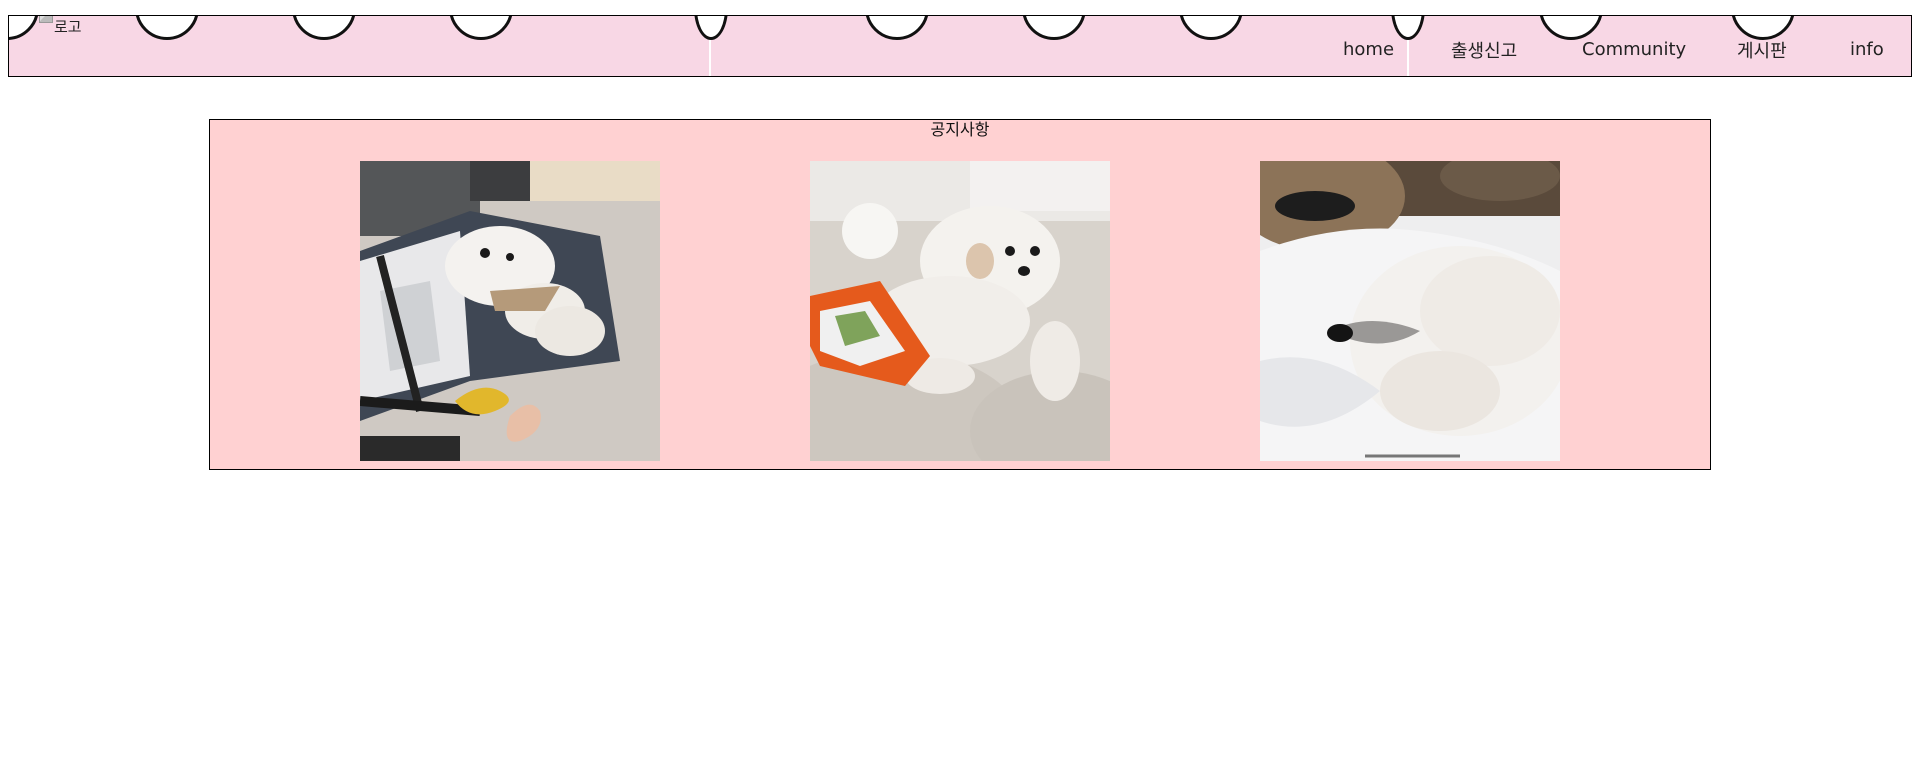 The height and width of the screenshot is (761, 1920). I want to click on nav-info: info, so click(1867, 49).